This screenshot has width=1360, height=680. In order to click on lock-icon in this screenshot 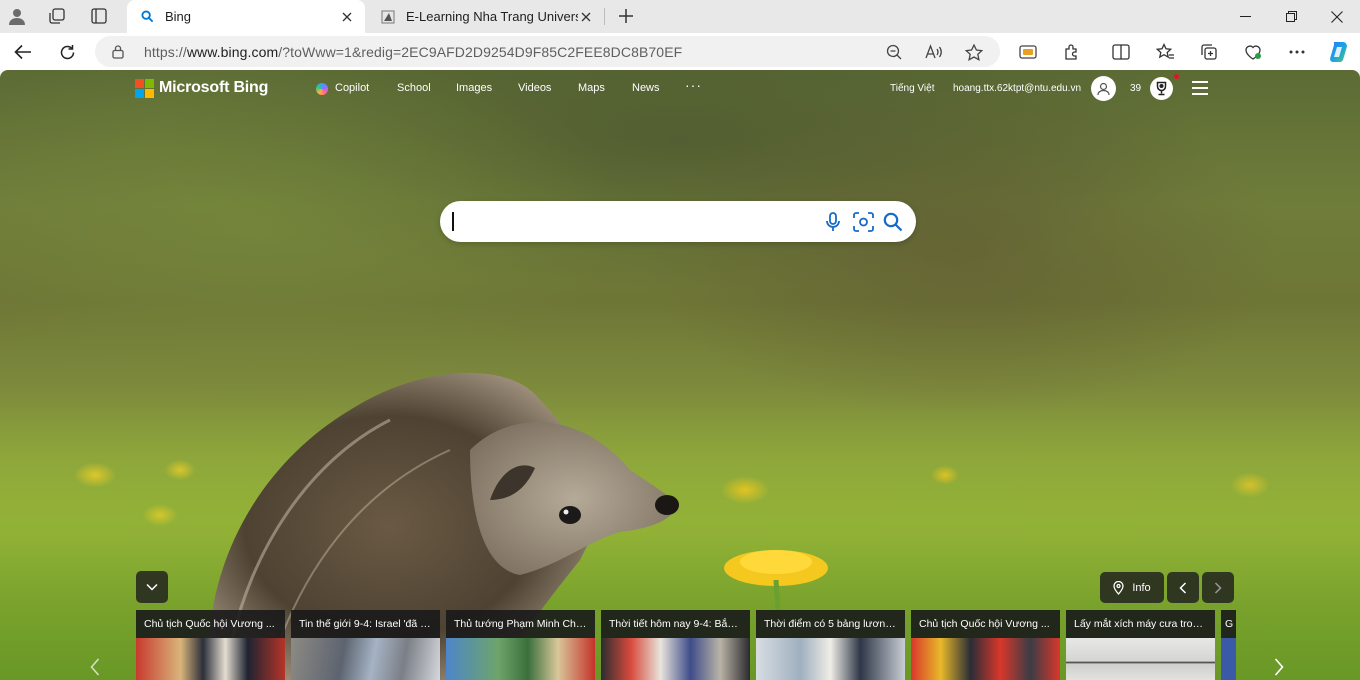, I will do `click(118, 51)`.